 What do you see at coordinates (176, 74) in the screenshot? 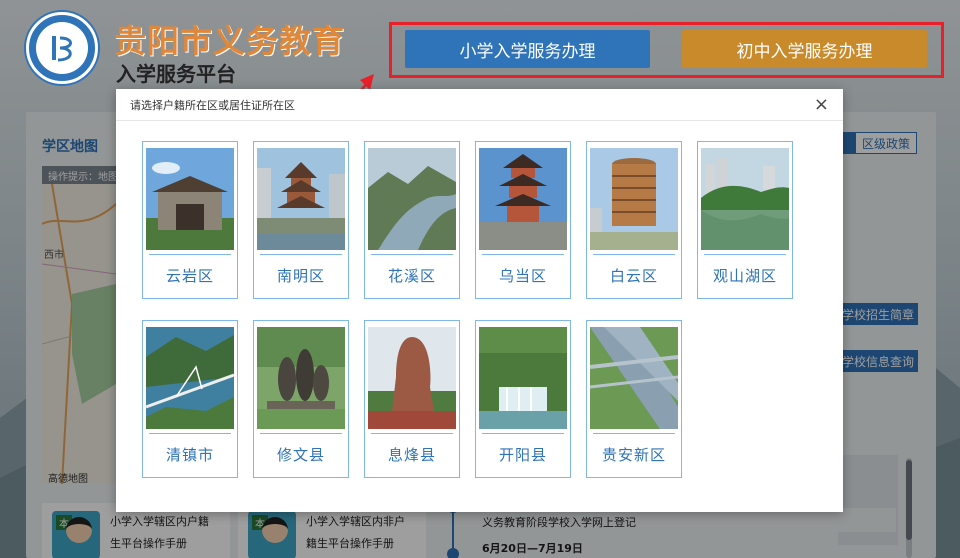
I see `site-subtitle: 入学服务平台` at bounding box center [176, 74].